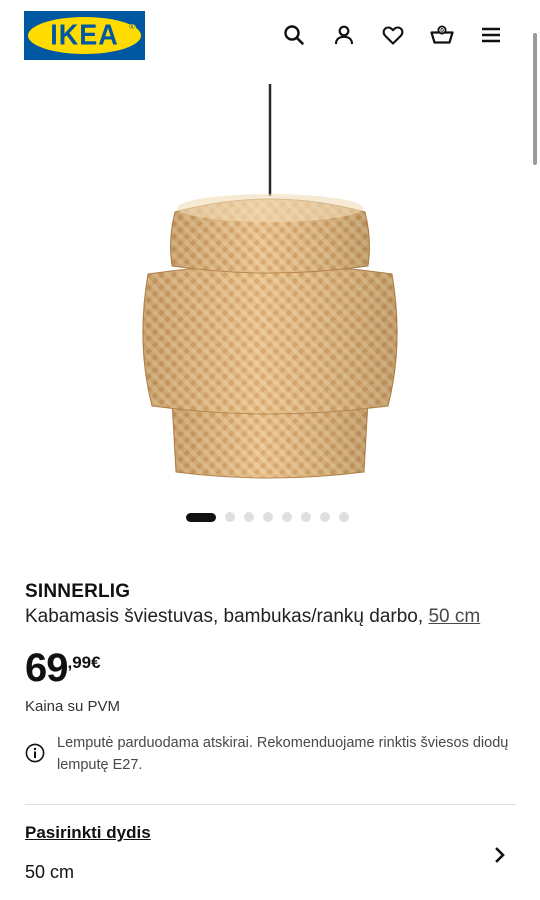 The width and height of the screenshot is (540, 900). I want to click on logo-text: IKEA, so click(84, 35).